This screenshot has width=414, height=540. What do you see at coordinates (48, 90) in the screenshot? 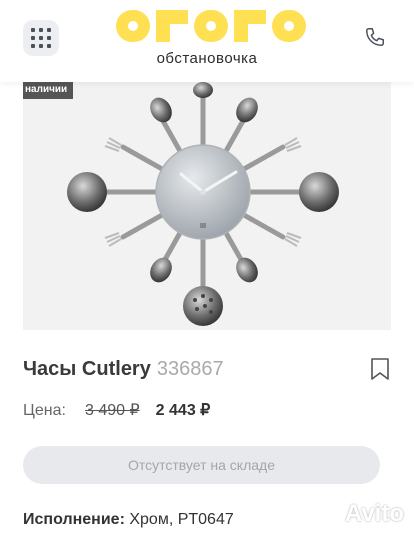
I see `stock-badge: наличии` at bounding box center [48, 90].